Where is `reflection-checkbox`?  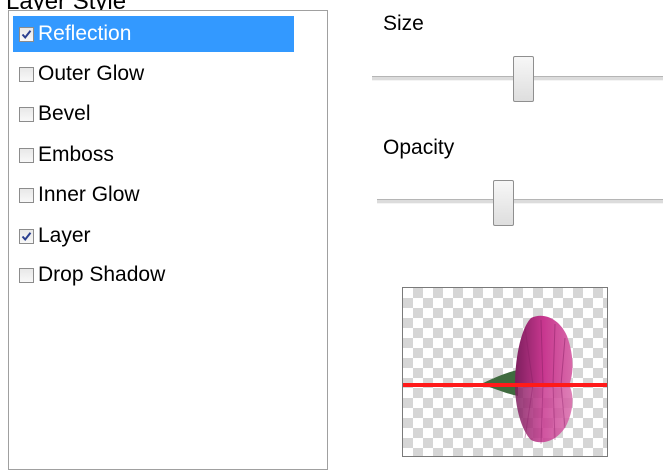
reflection-checkbox is located at coordinates (26, 34).